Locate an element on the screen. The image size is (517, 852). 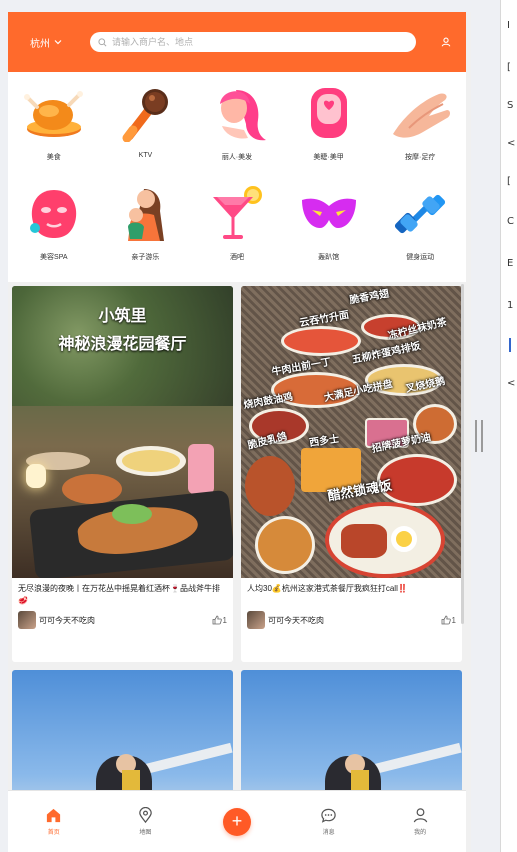
category-label: 按摩·足疗 is located at coordinates (420, 157).